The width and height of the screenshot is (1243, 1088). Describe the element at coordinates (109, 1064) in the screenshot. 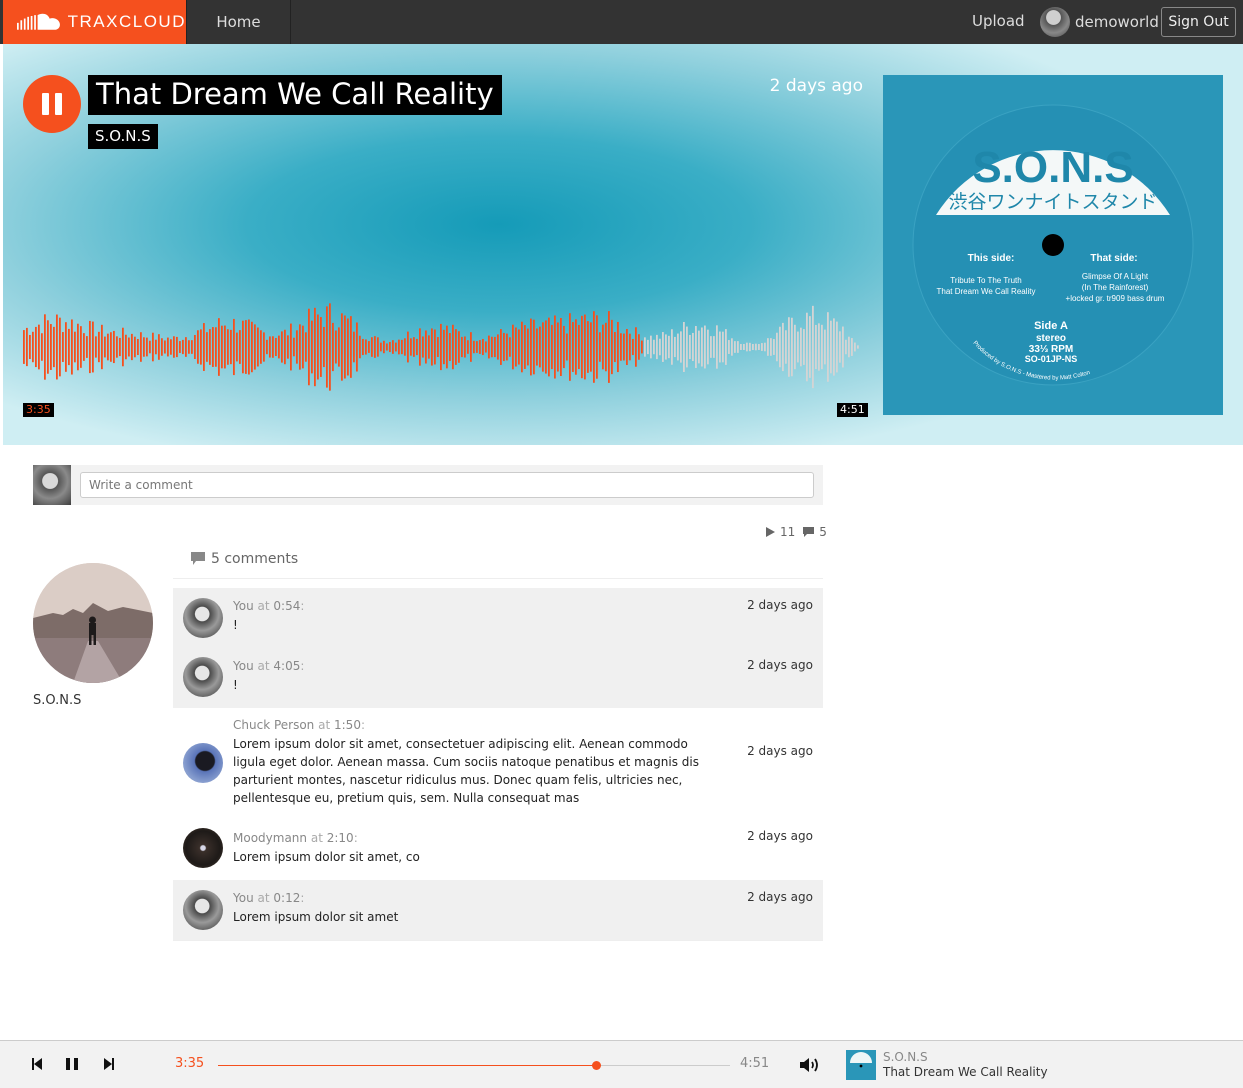

I see `next-track-icon` at that location.